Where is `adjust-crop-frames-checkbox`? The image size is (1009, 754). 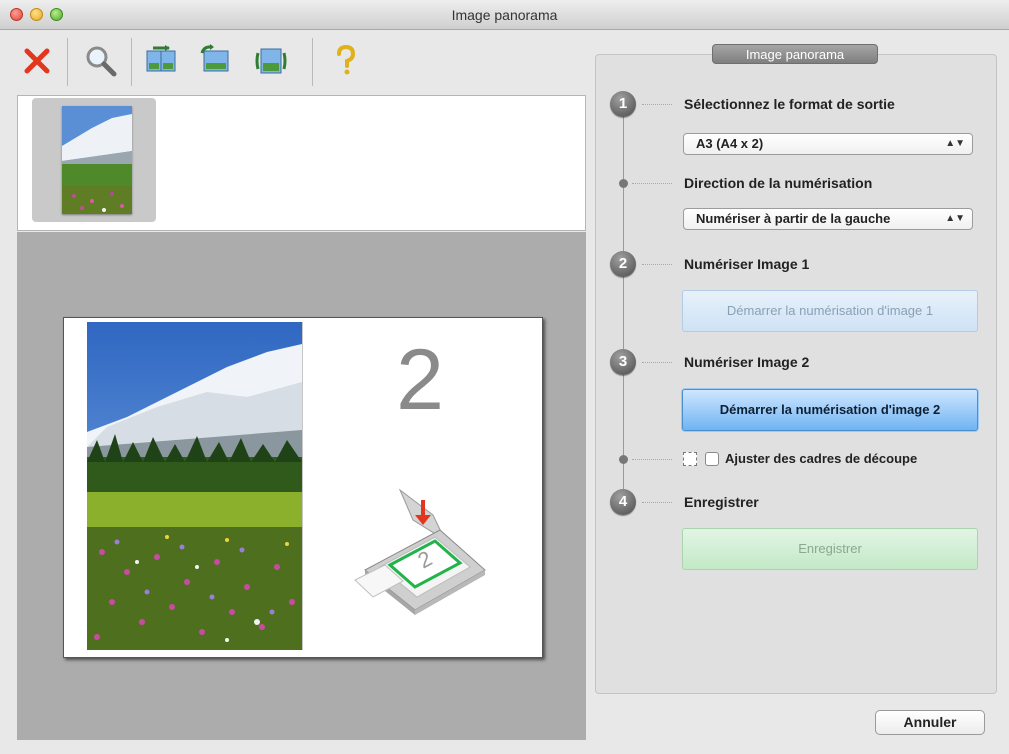
adjust-crop-frames-checkbox is located at coordinates (712, 459).